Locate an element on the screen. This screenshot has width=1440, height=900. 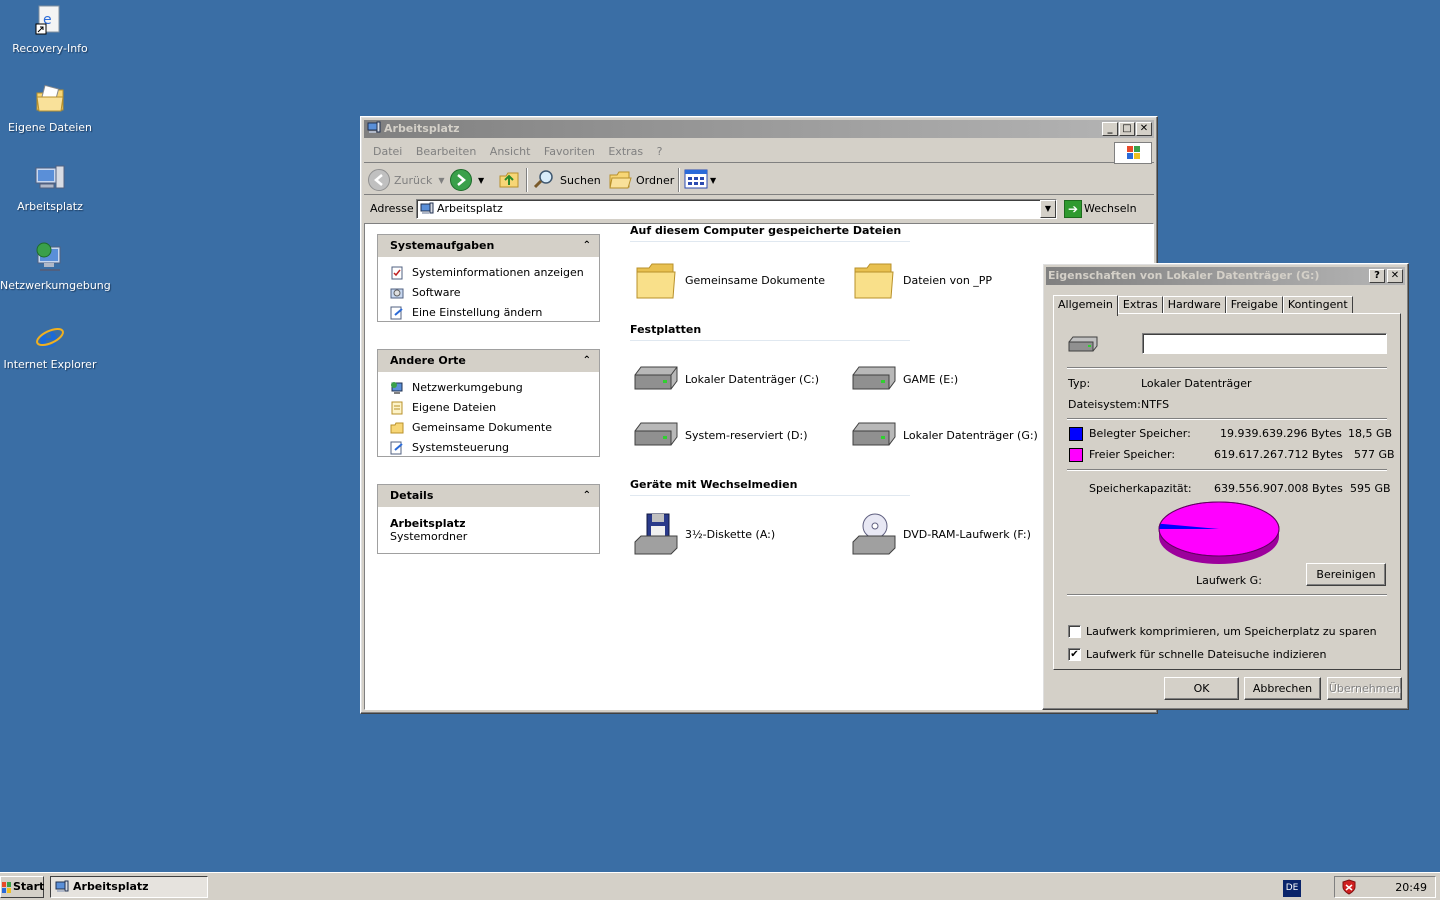
up-folder-icon is located at coordinates (509, 180).